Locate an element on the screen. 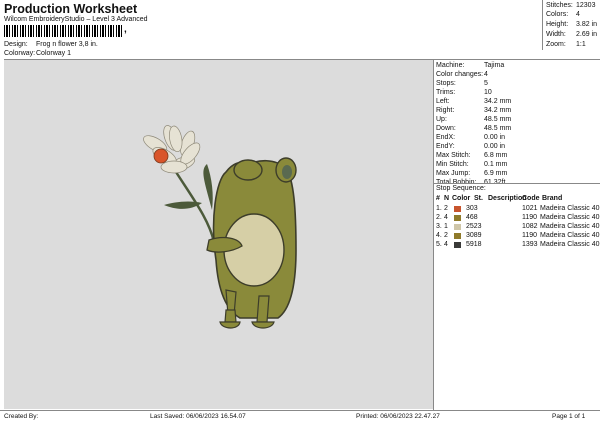  left-label: Left: is located at coordinates (443, 101).